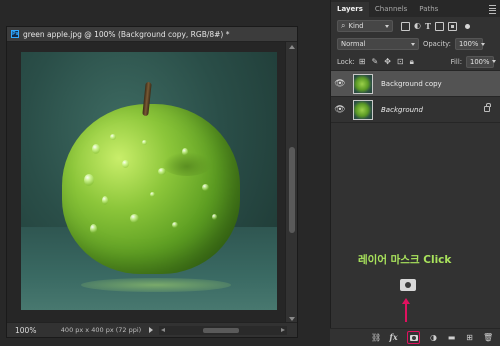 This screenshot has width=500, height=346. I want to click on layer-name: Background copy, so click(411, 84).